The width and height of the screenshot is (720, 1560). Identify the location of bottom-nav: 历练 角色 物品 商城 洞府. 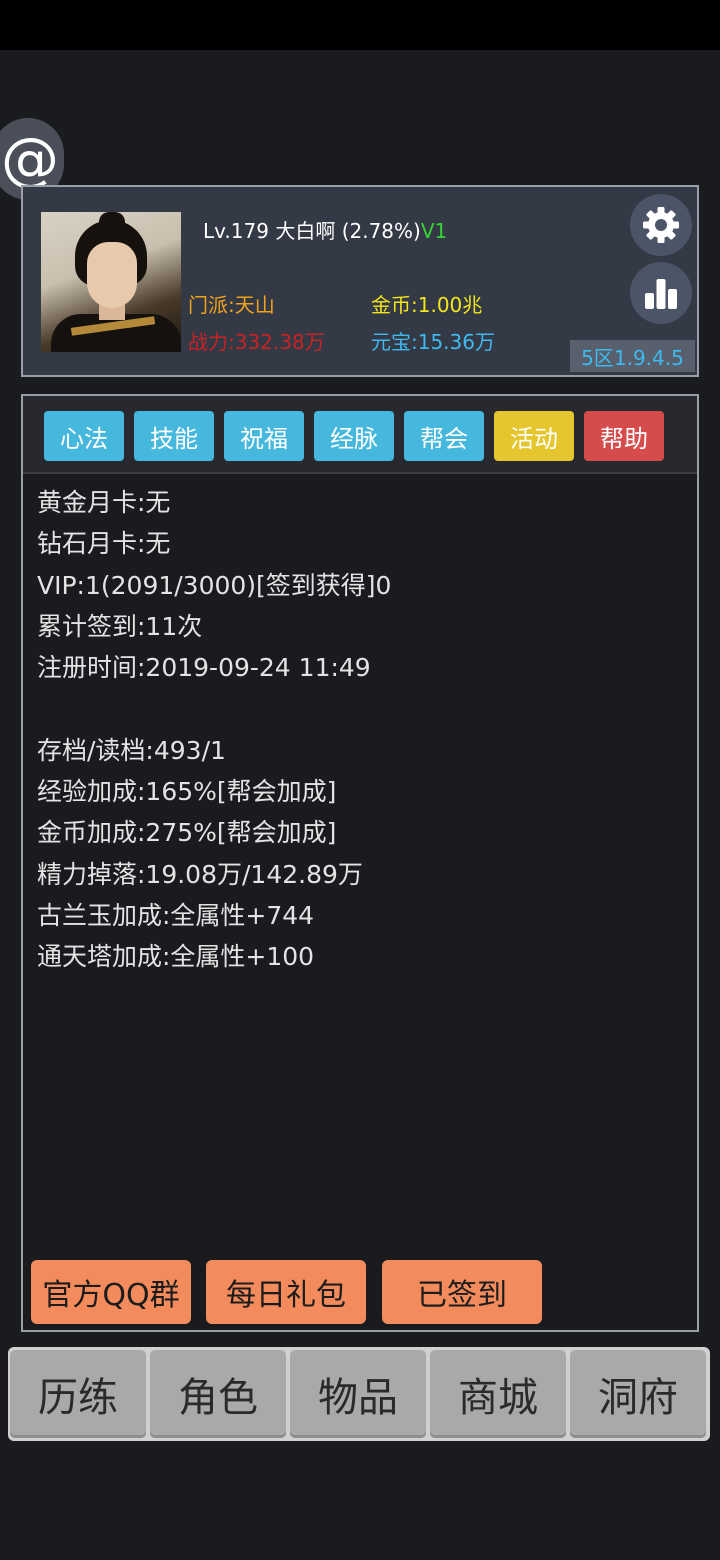
(359, 1394).